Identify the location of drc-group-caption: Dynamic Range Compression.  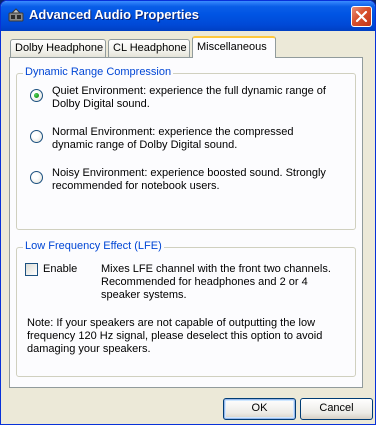
(98, 72).